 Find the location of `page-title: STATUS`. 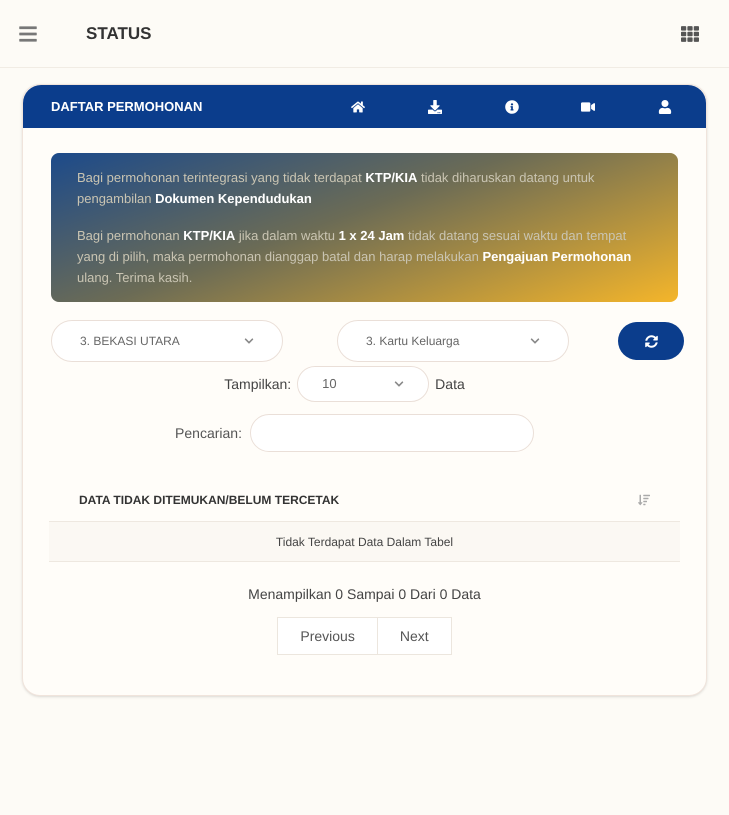

page-title: STATUS is located at coordinates (119, 33).